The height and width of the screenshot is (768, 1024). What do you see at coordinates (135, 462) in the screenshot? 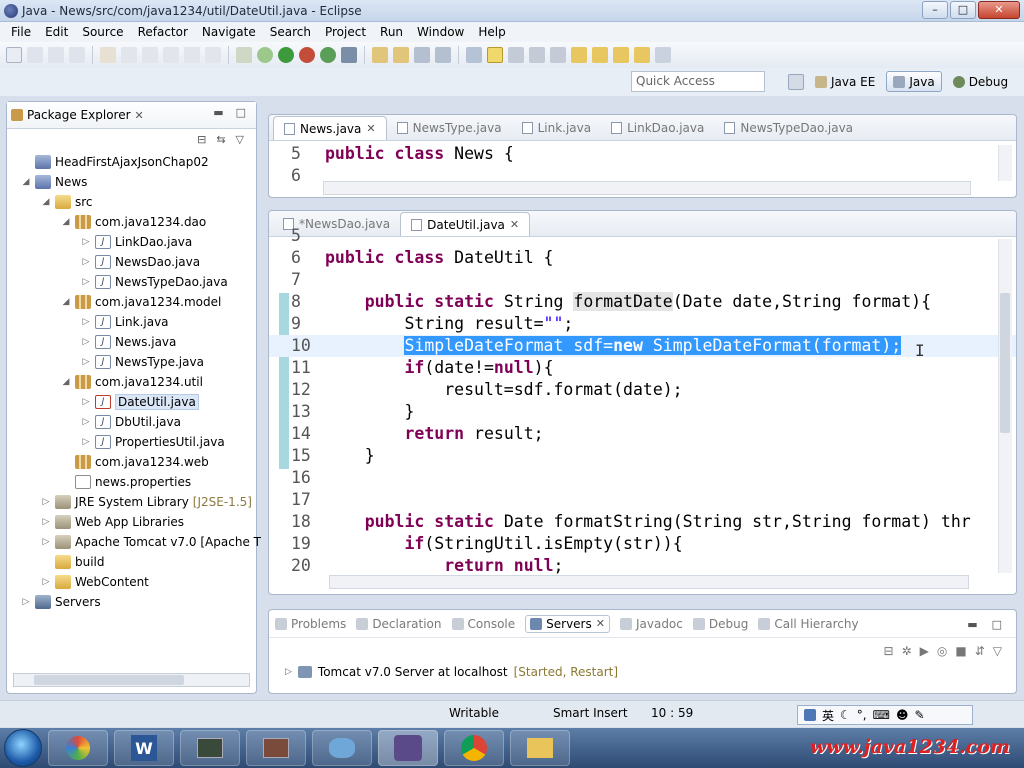
I see `tree-item: com.java1234.web` at bounding box center [135, 462].